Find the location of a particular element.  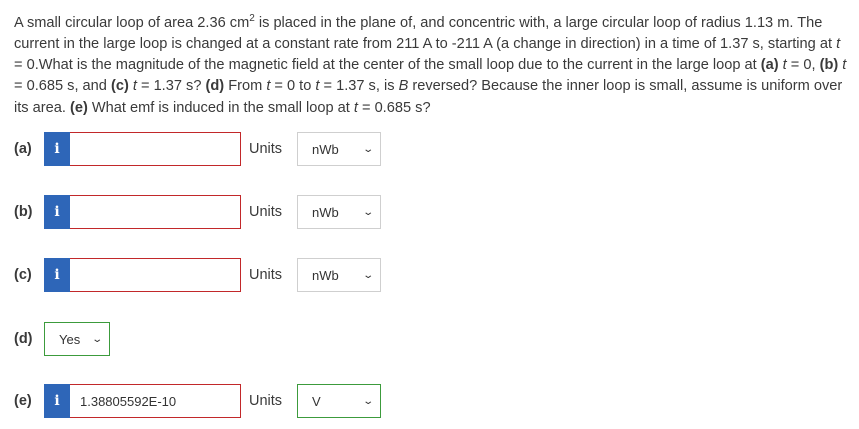

part-e-answer-input is located at coordinates (155, 401).